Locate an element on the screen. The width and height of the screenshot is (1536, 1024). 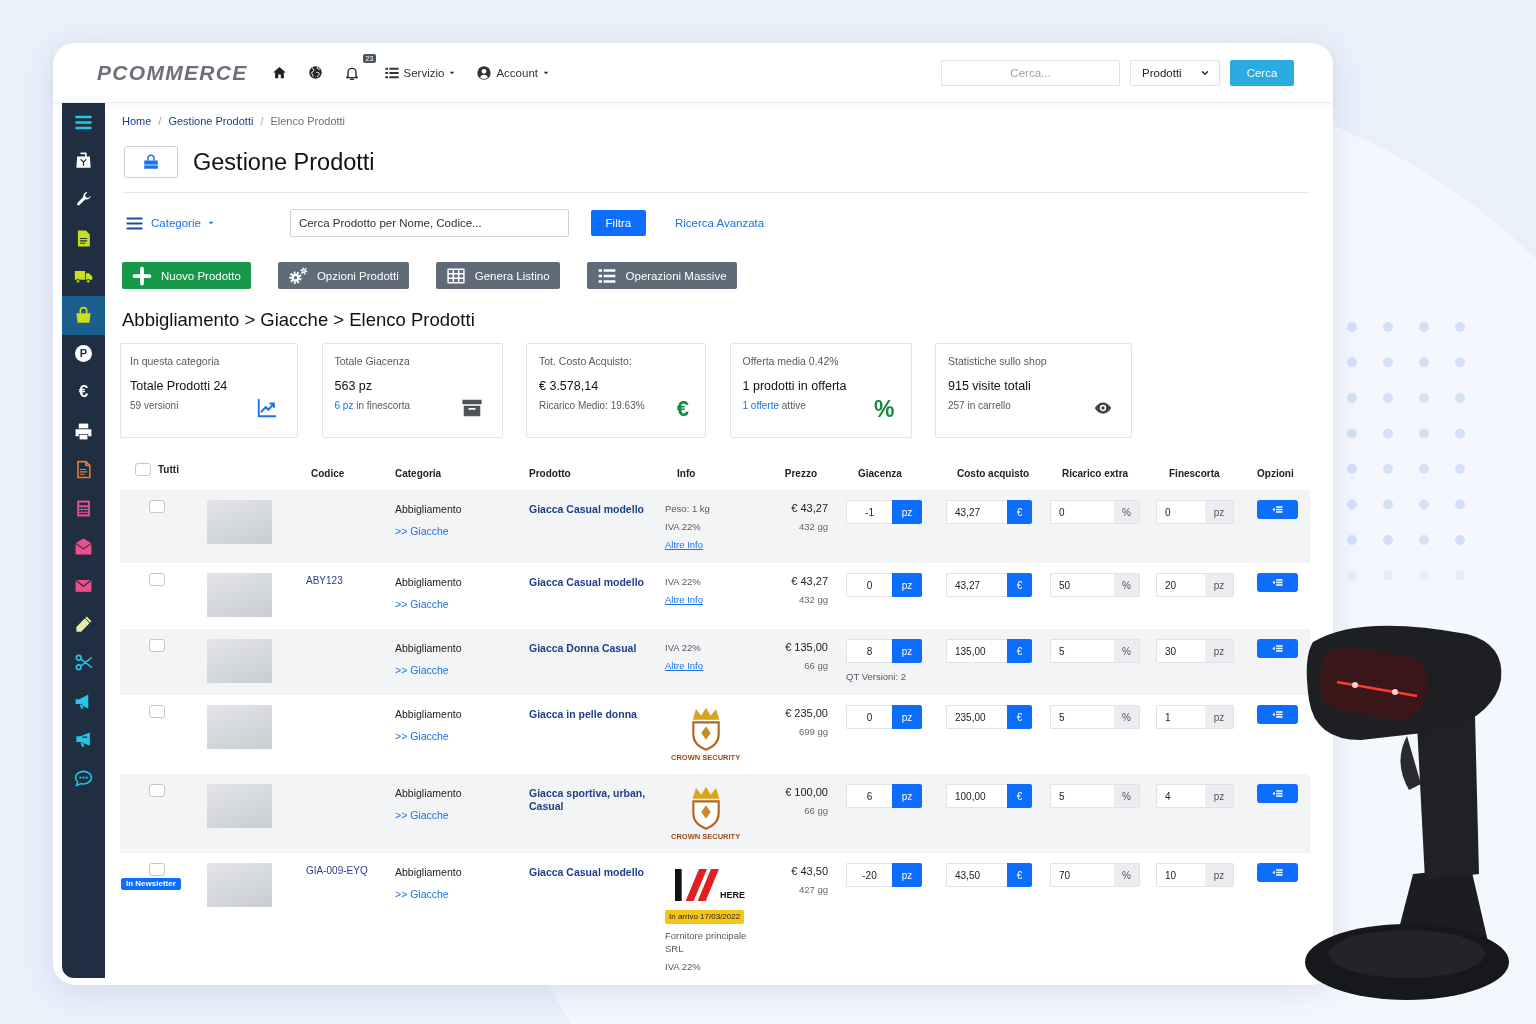
column-header: Costo acquisto is located at coordinates (993, 473).